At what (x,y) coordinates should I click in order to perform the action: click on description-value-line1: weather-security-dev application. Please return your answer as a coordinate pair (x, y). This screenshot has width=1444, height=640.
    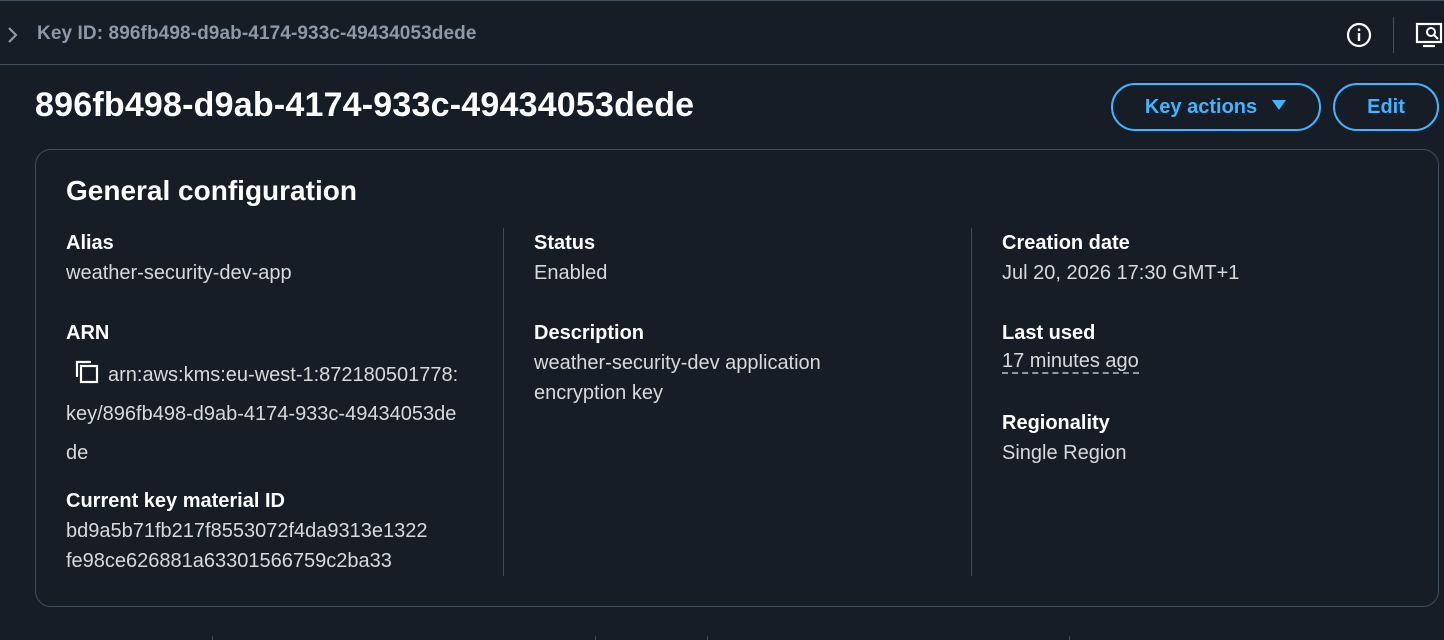
    Looking at the image, I should click on (677, 363).